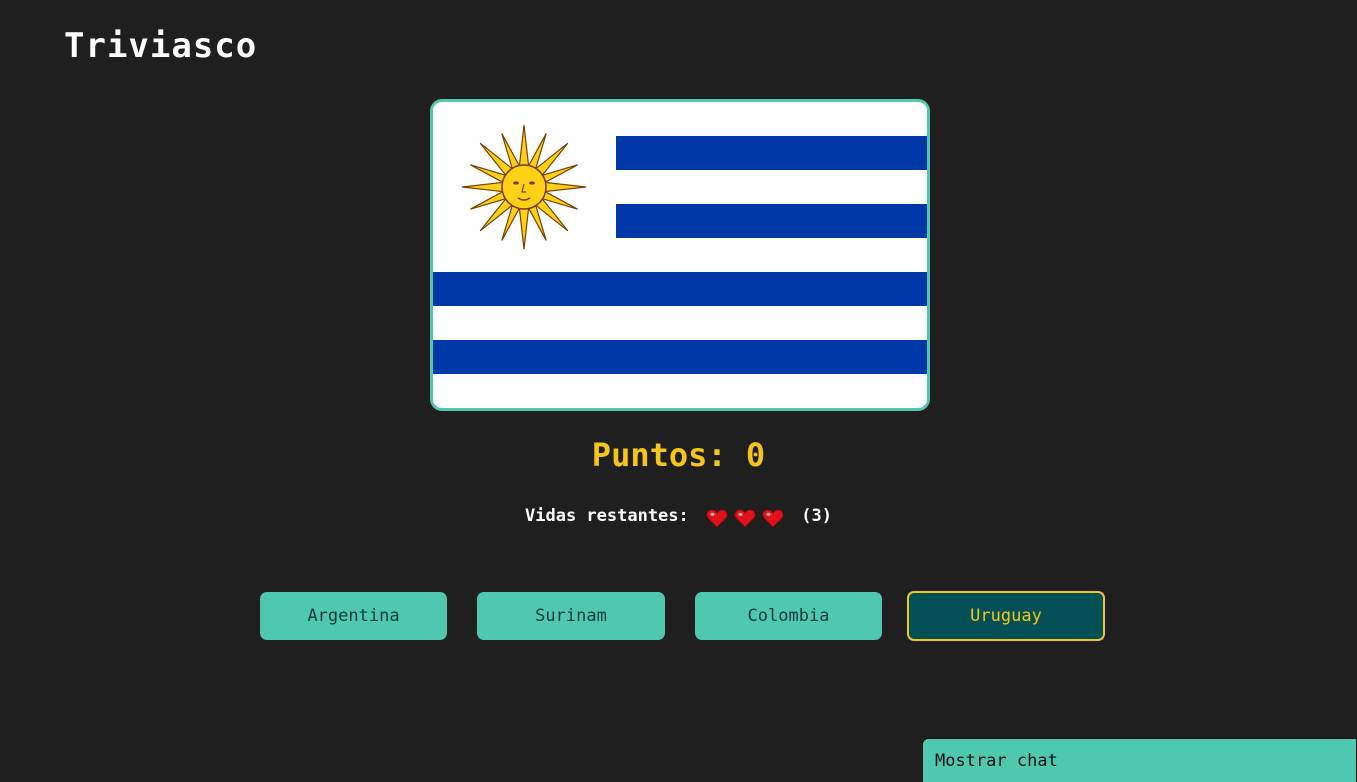 The height and width of the screenshot is (782, 1357). I want to click on hearts-row, so click(745, 518).